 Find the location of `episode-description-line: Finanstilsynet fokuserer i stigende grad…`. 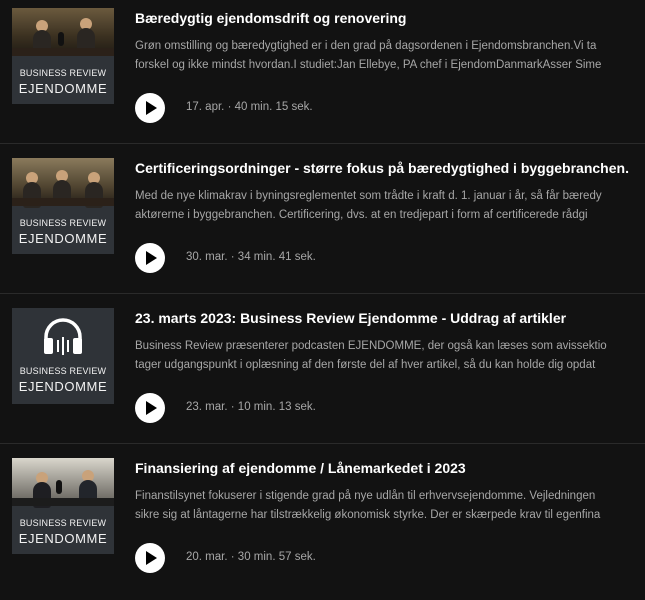

episode-description-line: Finanstilsynet fokuserer i stigende grad… is located at coordinates (365, 496).